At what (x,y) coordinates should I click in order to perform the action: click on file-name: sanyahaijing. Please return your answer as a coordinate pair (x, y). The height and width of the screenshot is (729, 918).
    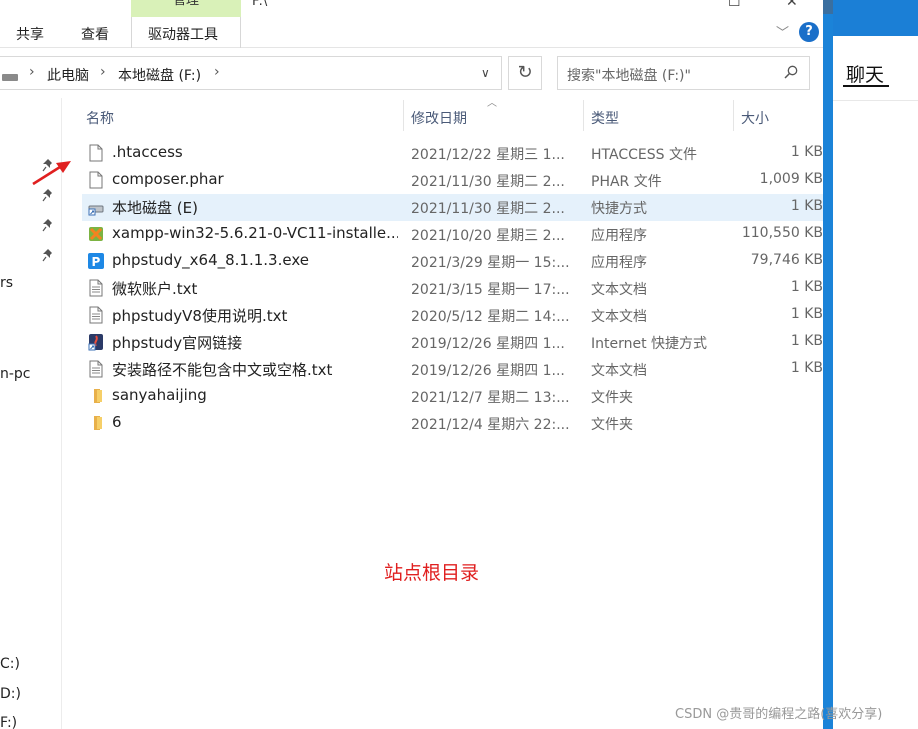
    Looking at the image, I should click on (159, 395).